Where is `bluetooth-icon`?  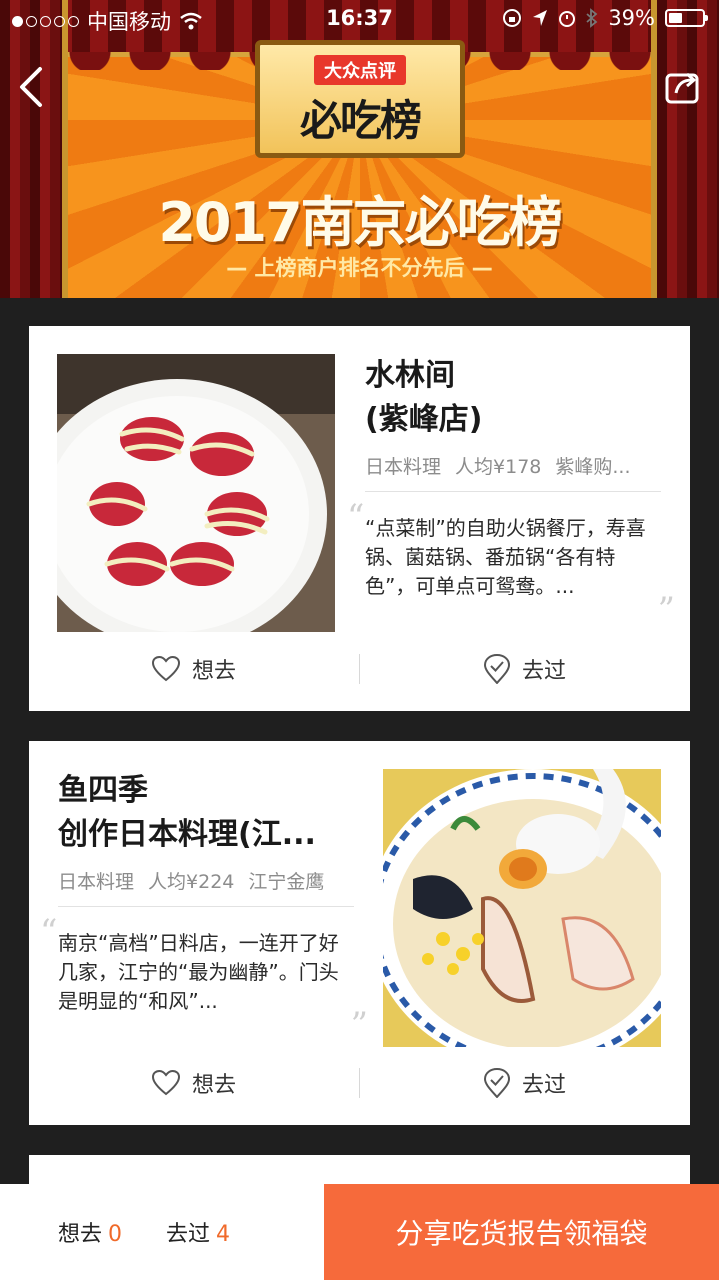 bluetooth-icon is located at coordinates (592, 18).